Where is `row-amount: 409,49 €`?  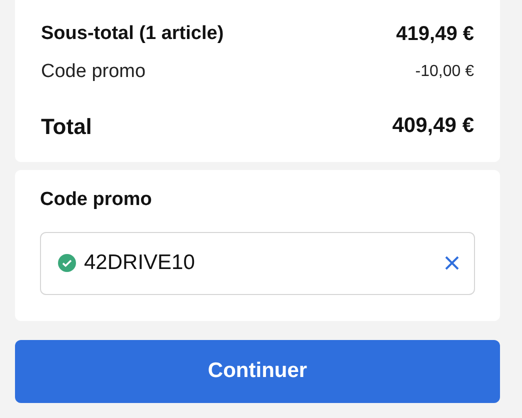 row-amount: 409,49 € is located at coordinates (433, 126).